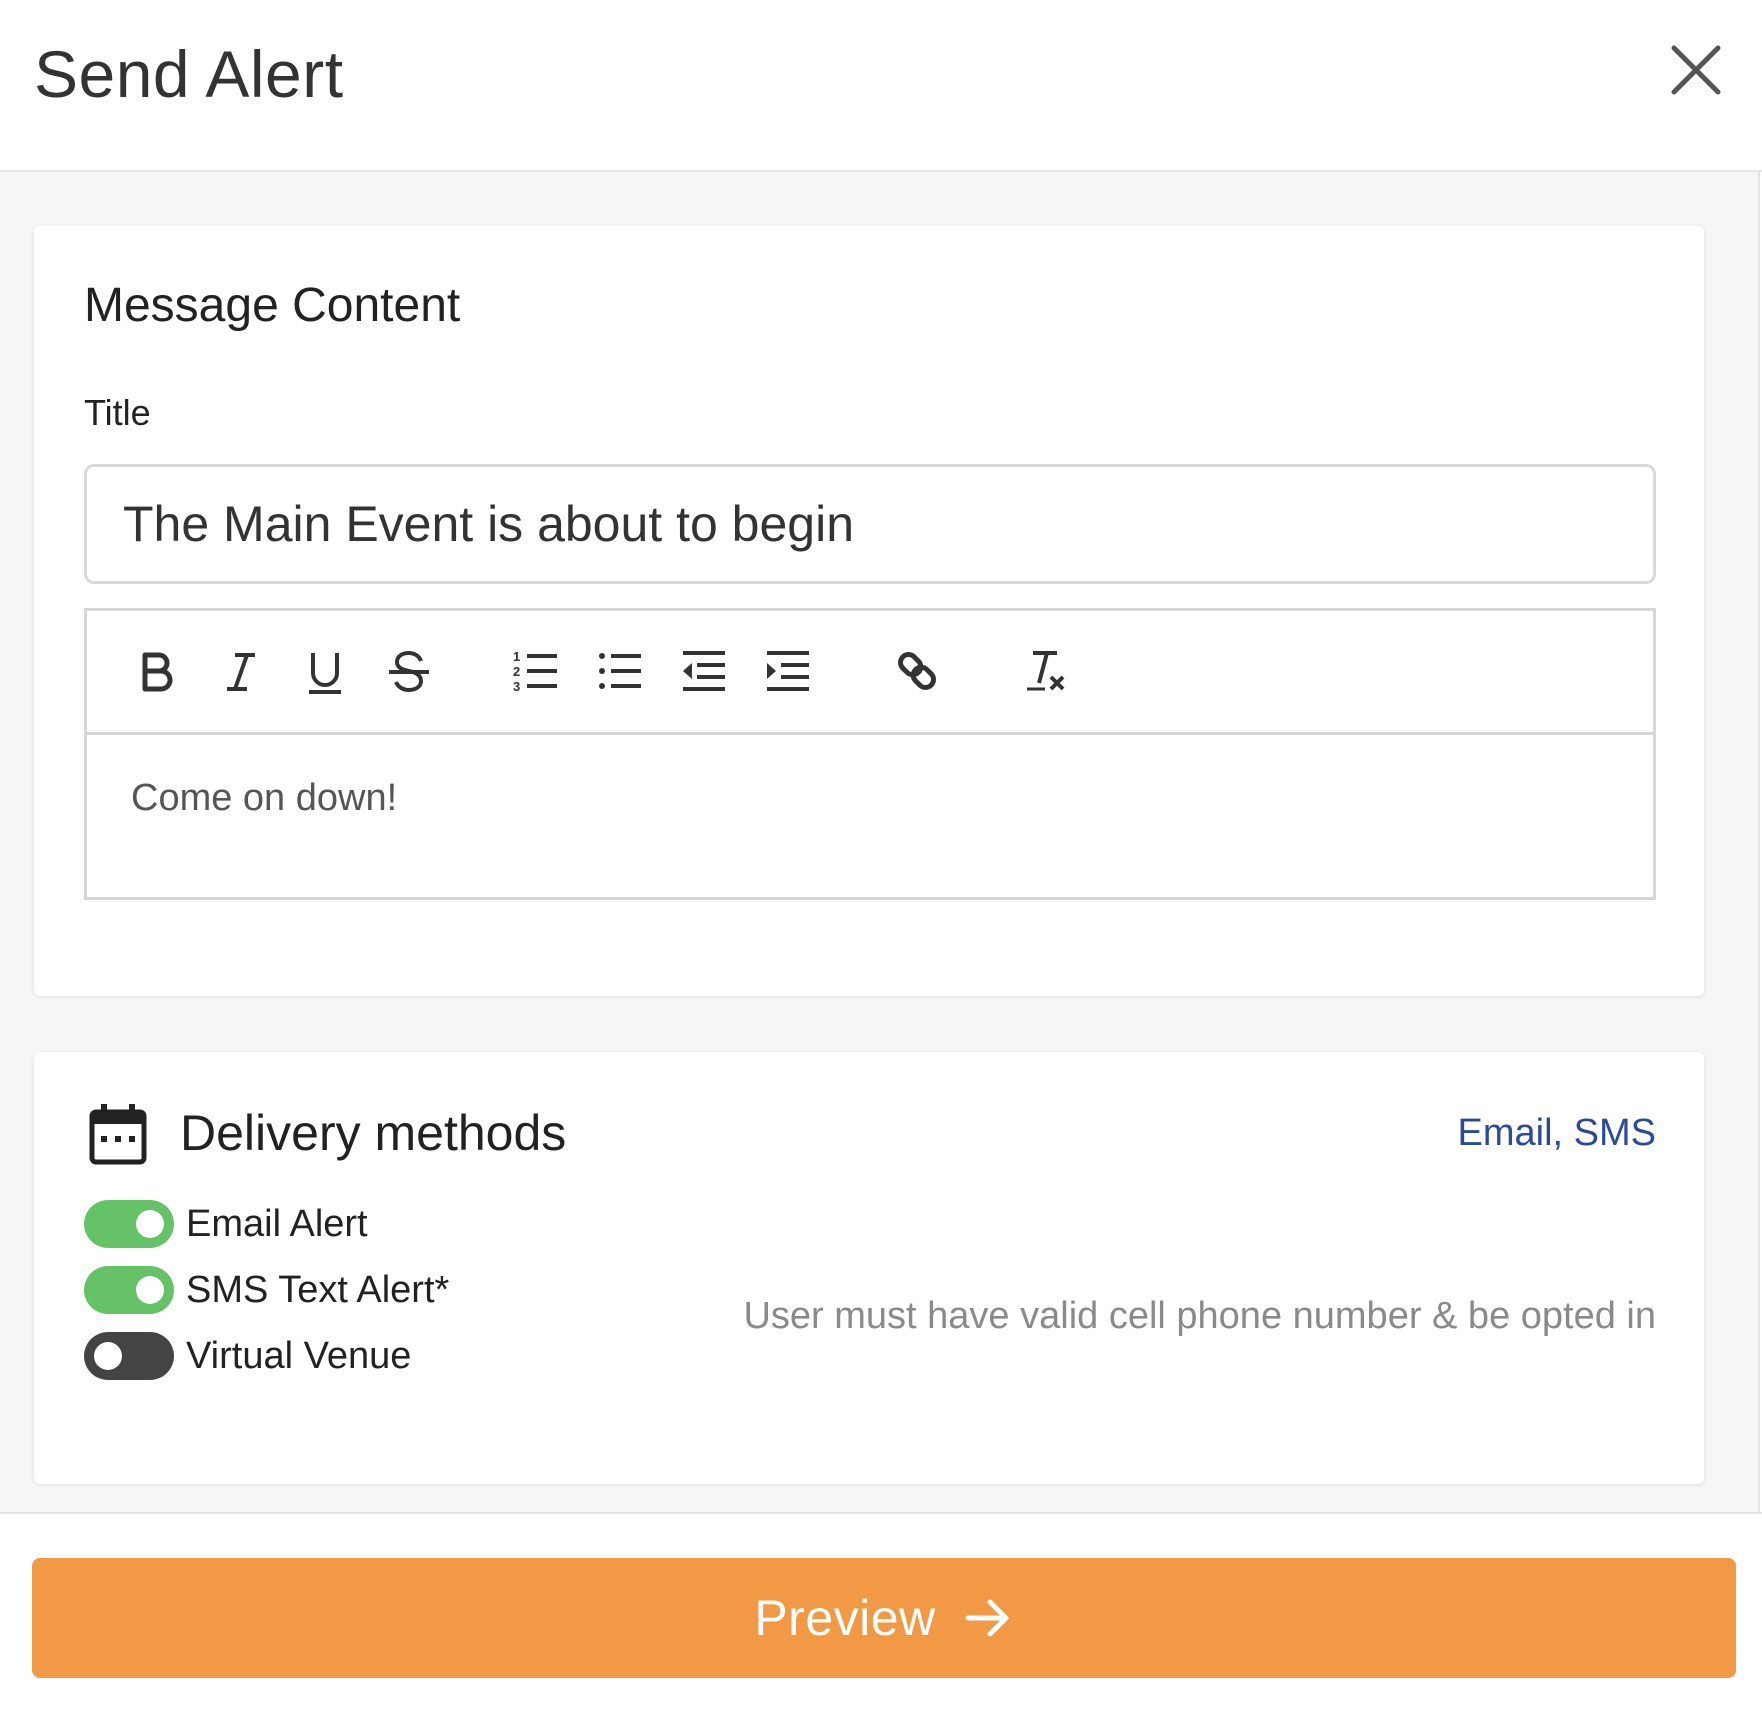 This screenshot has height=1716, width=1762. I want to click on outdent-button, so click(705, 671).